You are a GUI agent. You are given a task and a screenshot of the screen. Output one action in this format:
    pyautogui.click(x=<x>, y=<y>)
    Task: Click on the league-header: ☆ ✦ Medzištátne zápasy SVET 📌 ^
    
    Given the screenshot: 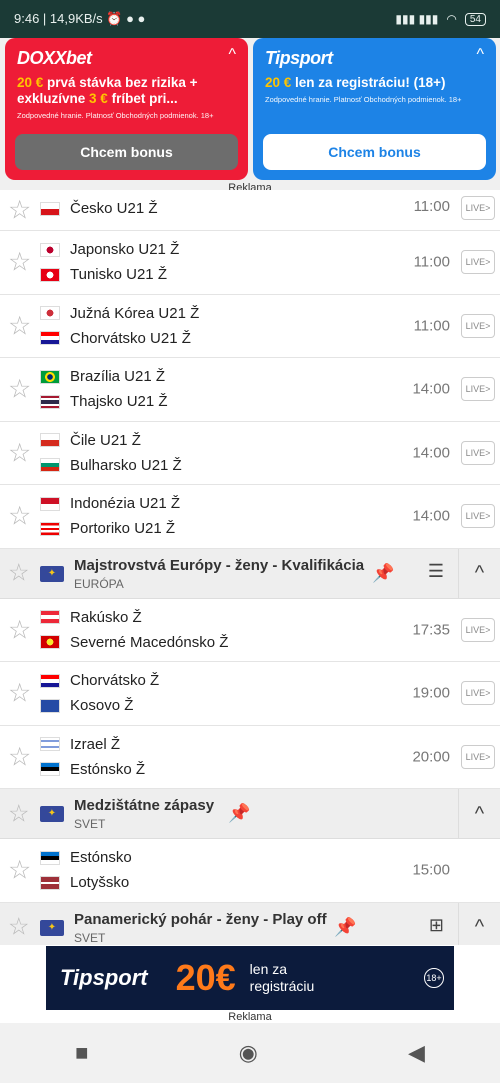 What is the action you would take?
    pyautogui.click(x=250, y=814)
    